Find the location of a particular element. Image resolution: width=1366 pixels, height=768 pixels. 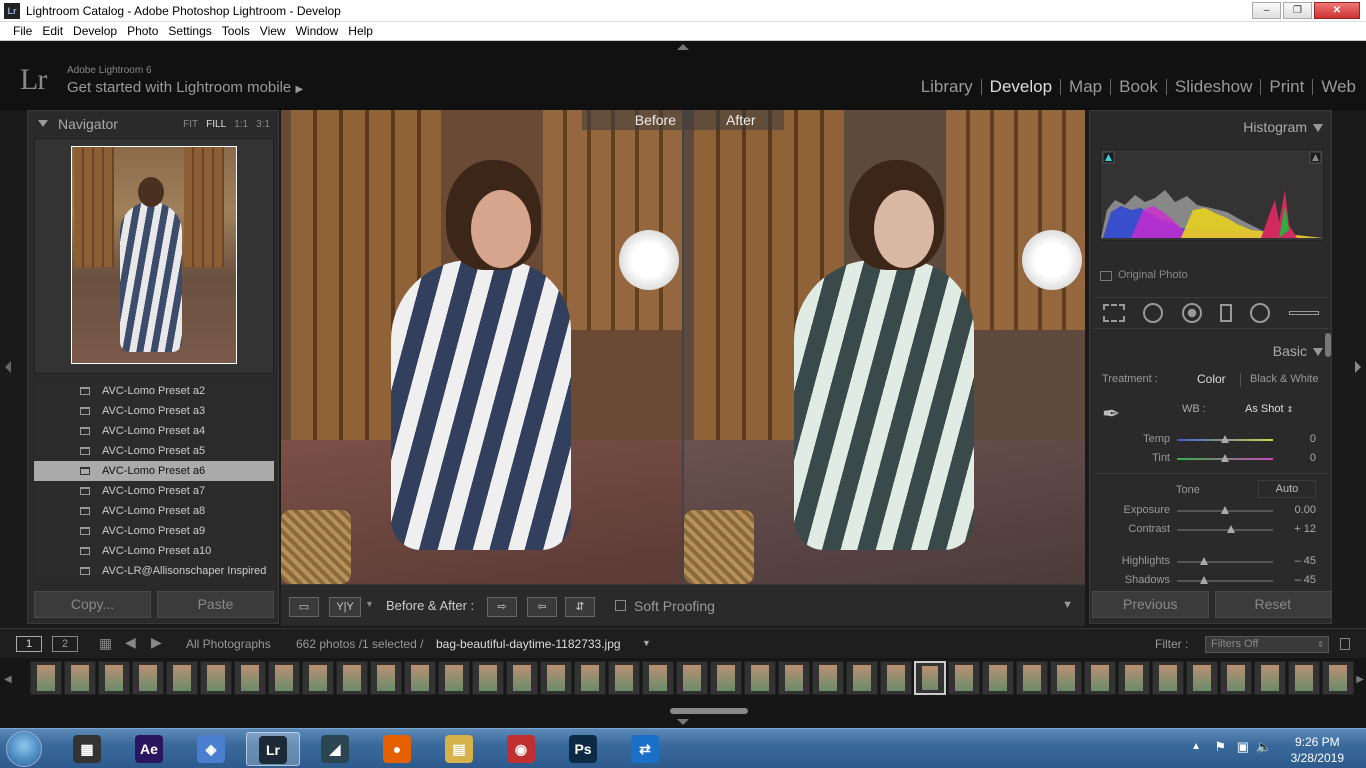

menu-view: View is located at coordinates (273, 31).